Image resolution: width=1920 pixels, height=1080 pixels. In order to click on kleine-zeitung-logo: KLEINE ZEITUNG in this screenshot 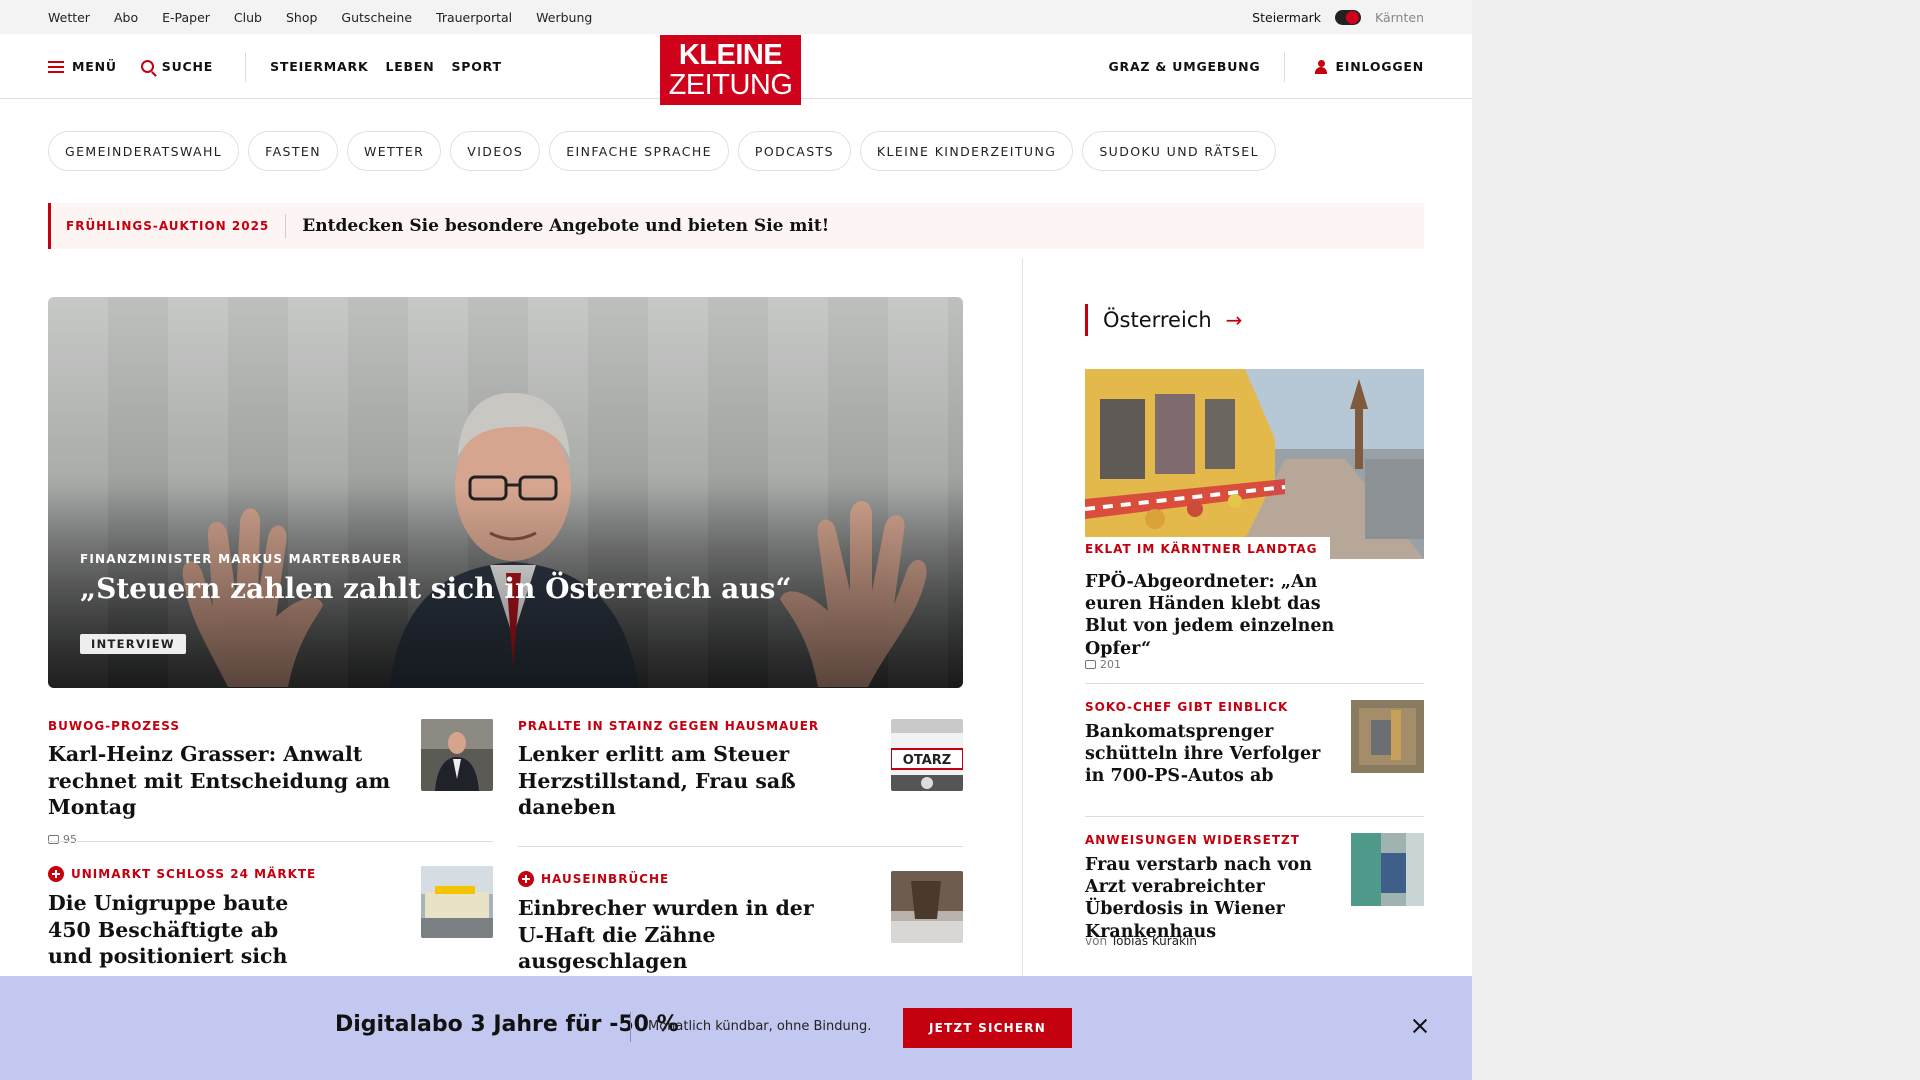, I will do `click(730, 70)`.